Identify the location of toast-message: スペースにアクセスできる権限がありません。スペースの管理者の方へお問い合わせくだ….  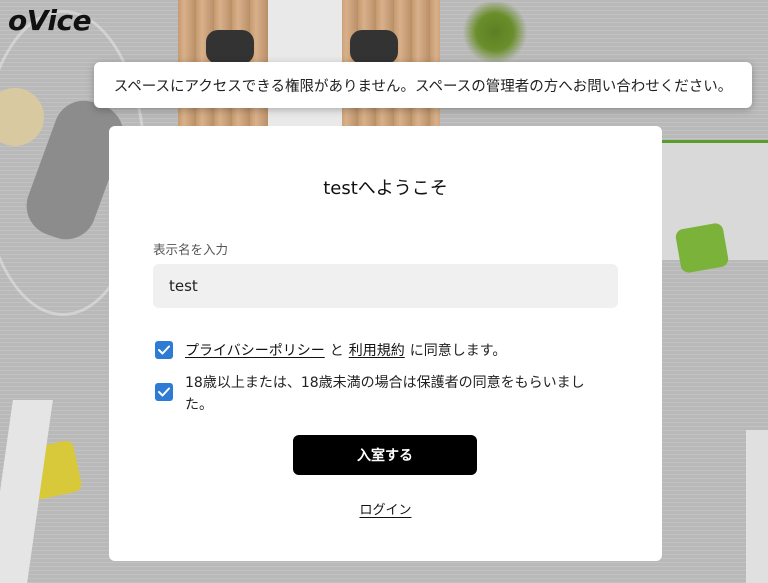
(423, 86).